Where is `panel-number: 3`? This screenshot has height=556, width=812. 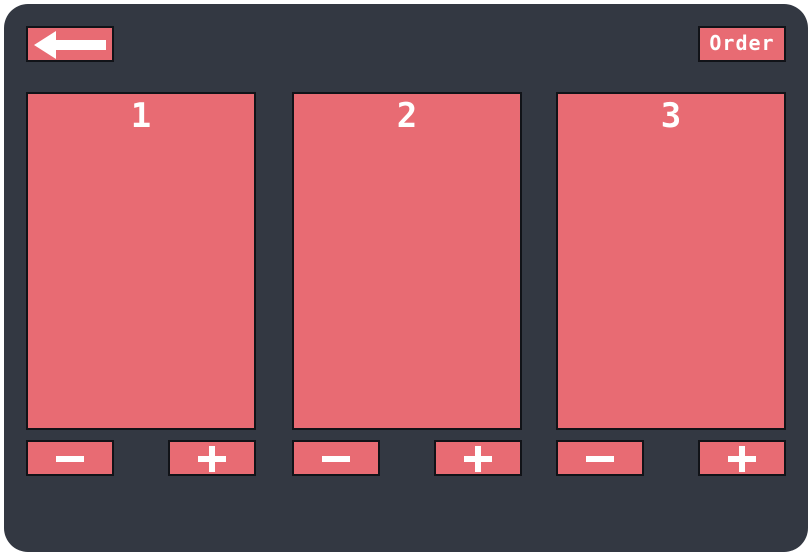
panel-number: 3 is located at coordinates (671, 116).